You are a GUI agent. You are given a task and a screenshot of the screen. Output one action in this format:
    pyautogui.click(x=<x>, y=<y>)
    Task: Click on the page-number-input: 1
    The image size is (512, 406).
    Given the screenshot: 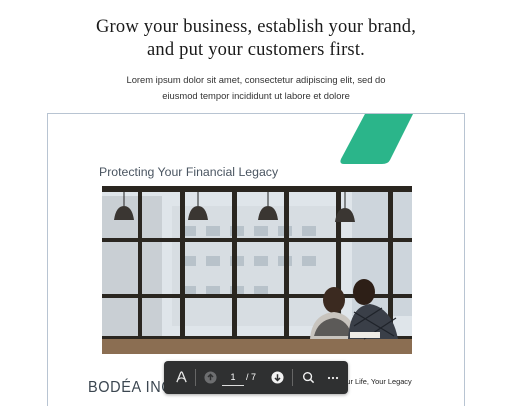 What is the action you would take?
    pyautogui.click(x=233, y=377)
    